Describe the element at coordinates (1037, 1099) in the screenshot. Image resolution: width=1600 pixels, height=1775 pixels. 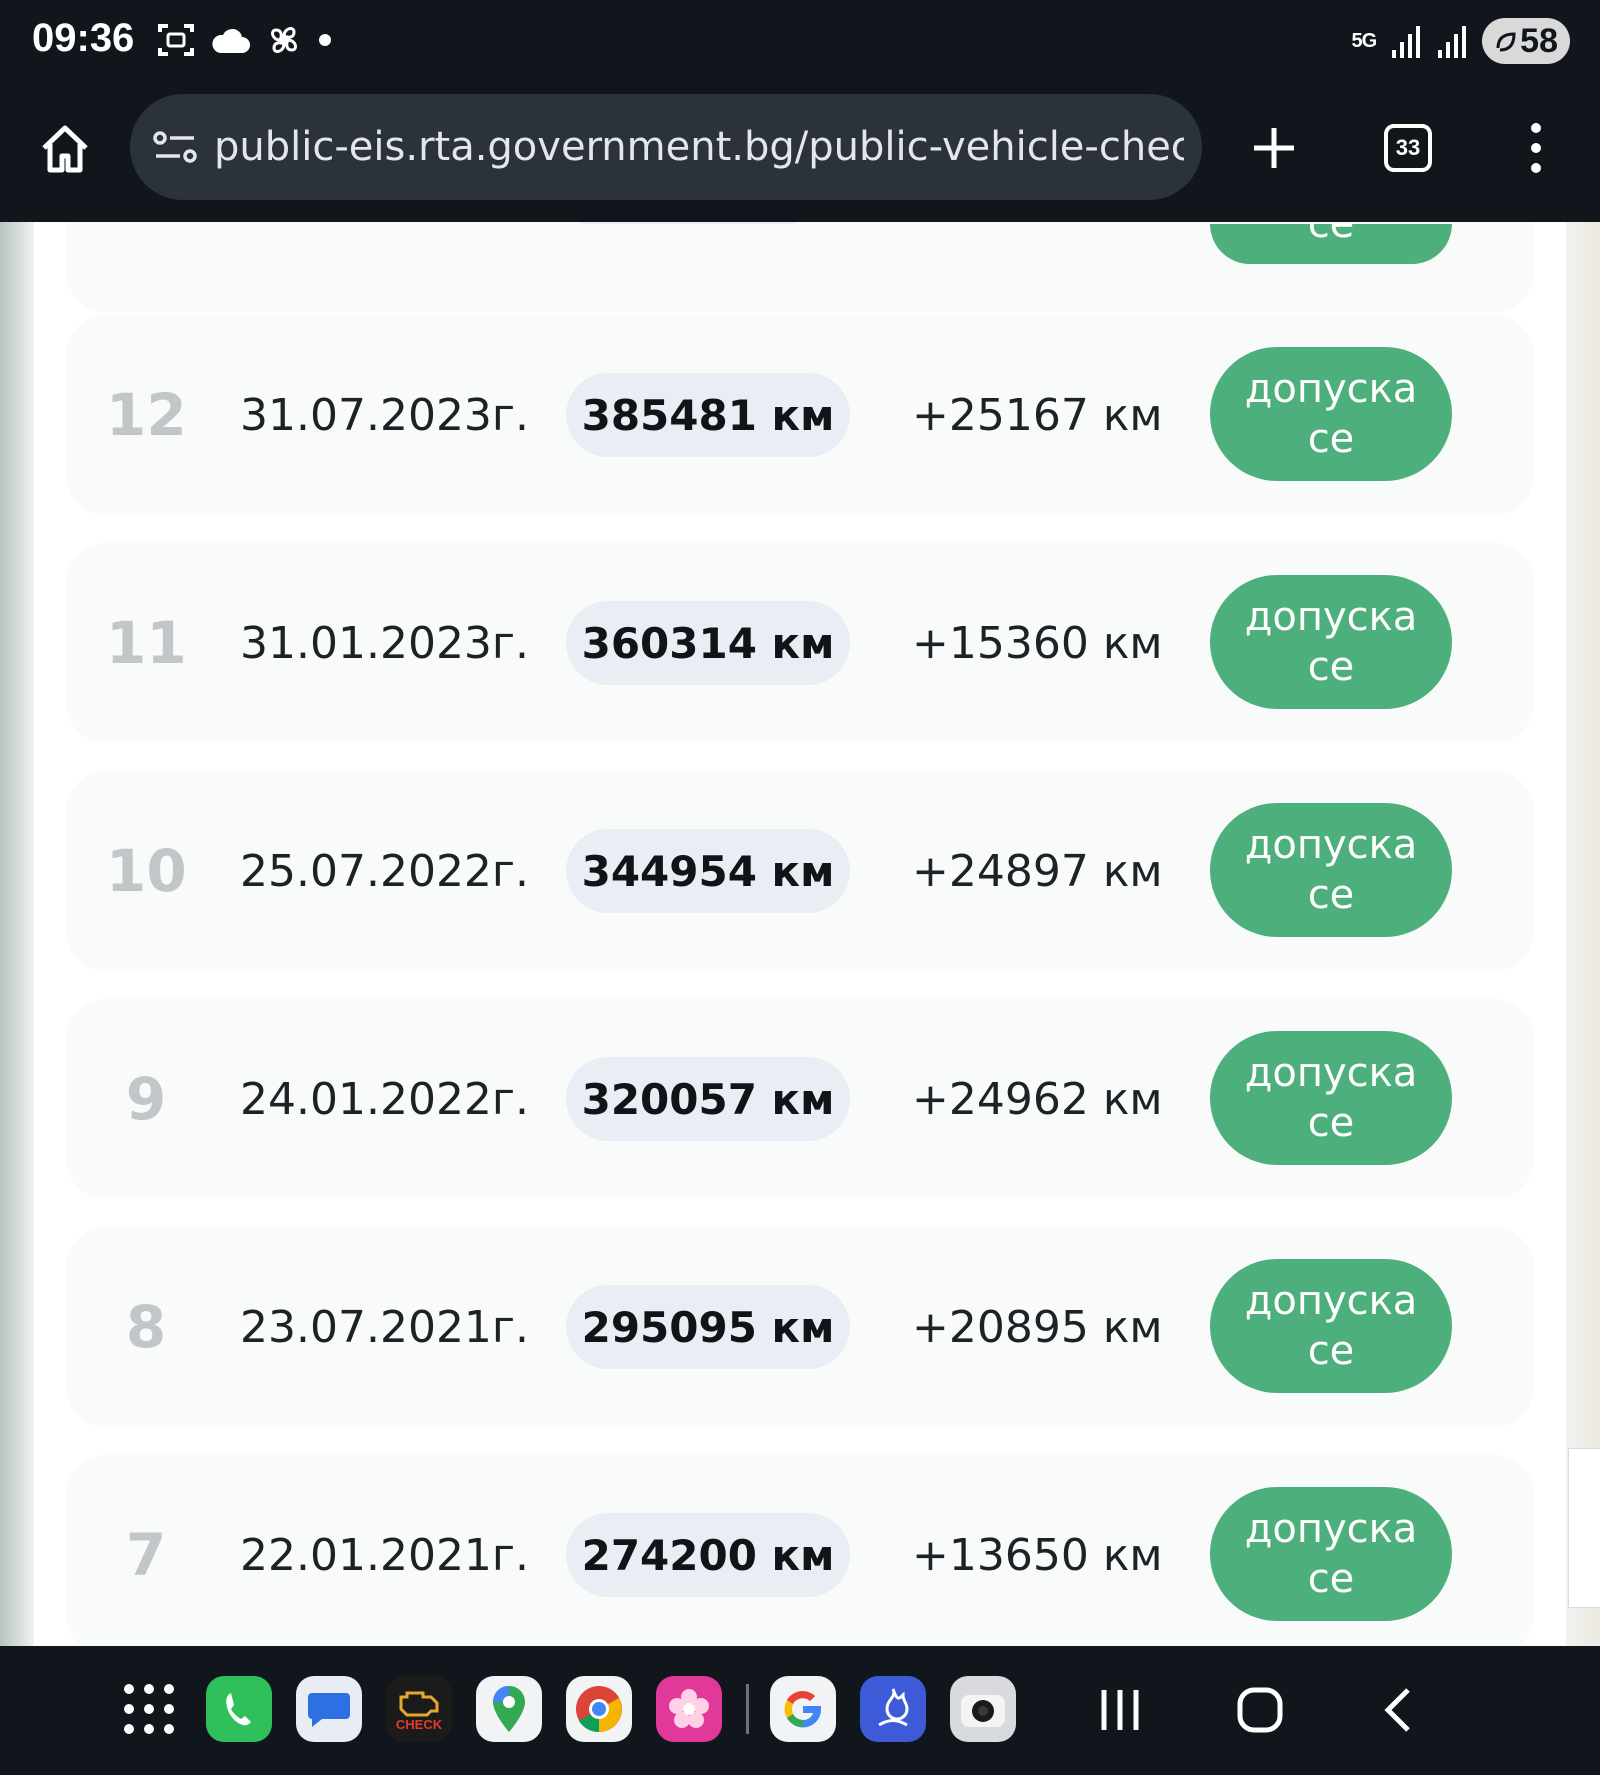
I see `mileage-diff: +24962 км` at that location.